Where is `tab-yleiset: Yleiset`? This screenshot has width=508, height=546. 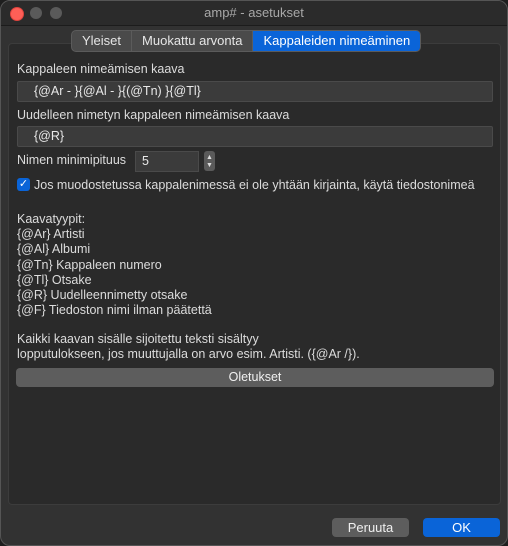
tab-yleiset: Yleiset is located at coordinates (102, 41).